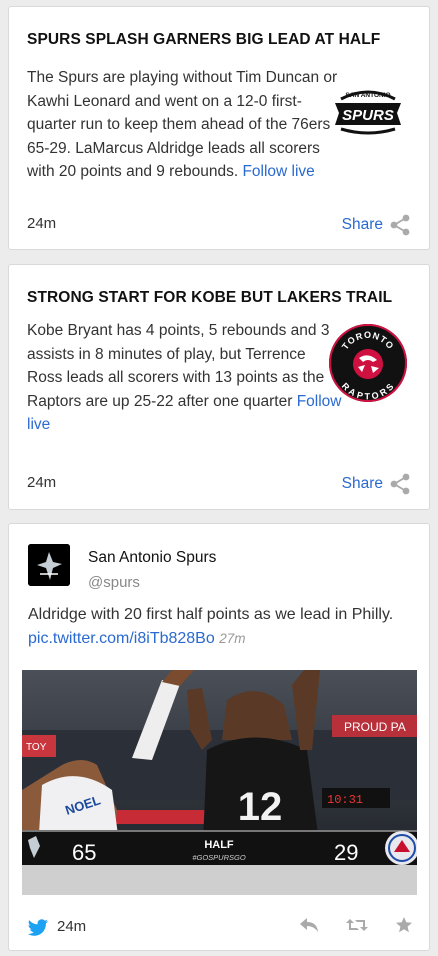 Image resolution: width=438 pixels, height=956 pixels. What do you see at coordinates (375, 727) in the screenshot?
I see `arena-sign: PROUD PA` at bounding box center [375, 727].